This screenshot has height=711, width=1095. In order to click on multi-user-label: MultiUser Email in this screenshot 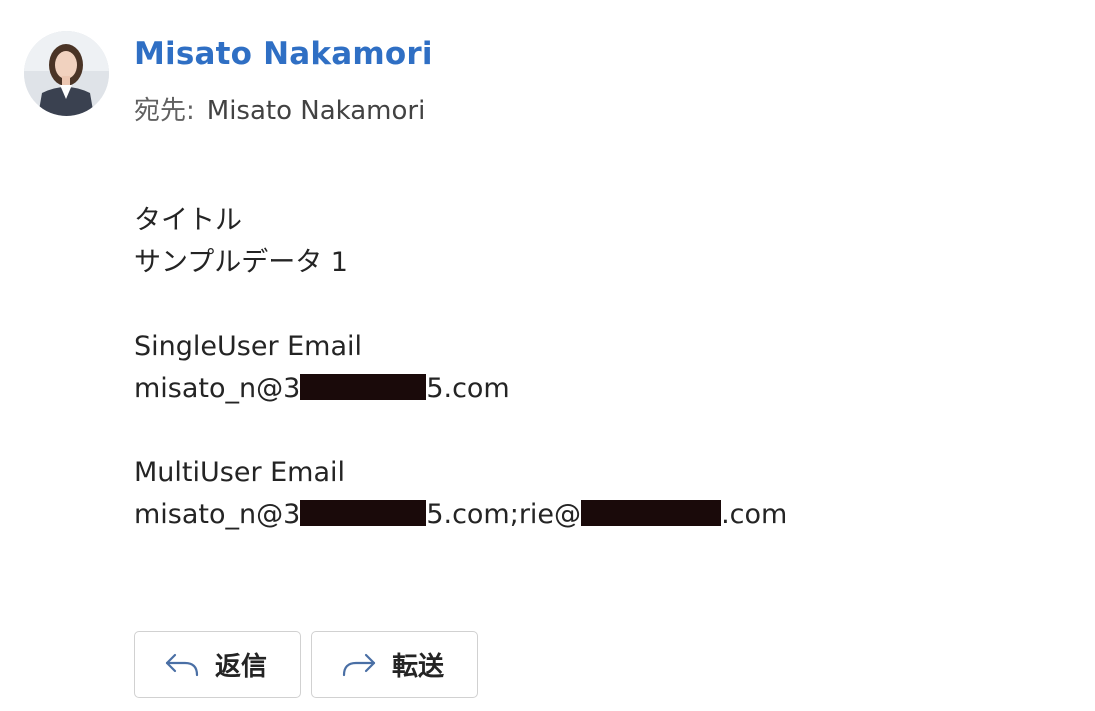, I will do `click(240, 472)`.